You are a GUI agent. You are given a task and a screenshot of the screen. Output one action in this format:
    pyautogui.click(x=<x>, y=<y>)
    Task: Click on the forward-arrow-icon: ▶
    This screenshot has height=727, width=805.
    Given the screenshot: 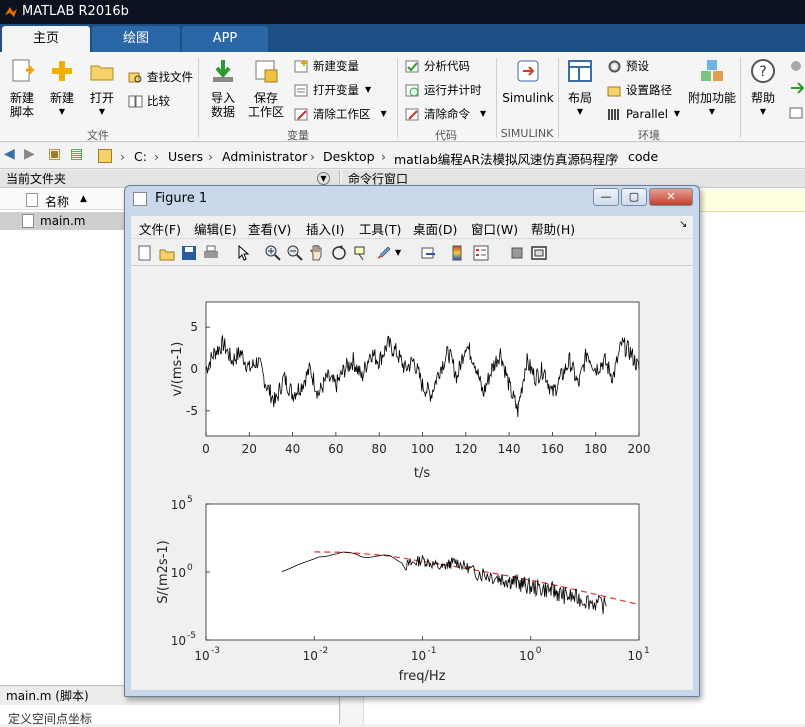 What is the action you would take?
    pyautogui.click(x=29, y=154)
    